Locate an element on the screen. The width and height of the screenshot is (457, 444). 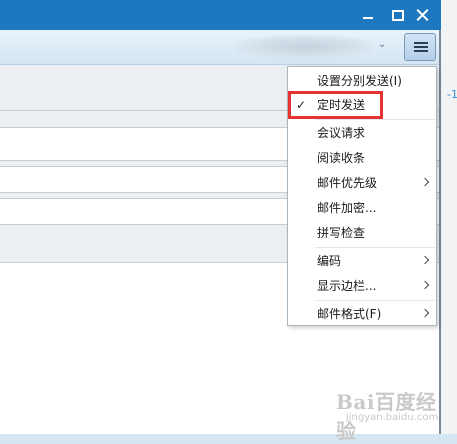
menu-item-meeting-request: 会议请求 is located at coordinates (362, 133).